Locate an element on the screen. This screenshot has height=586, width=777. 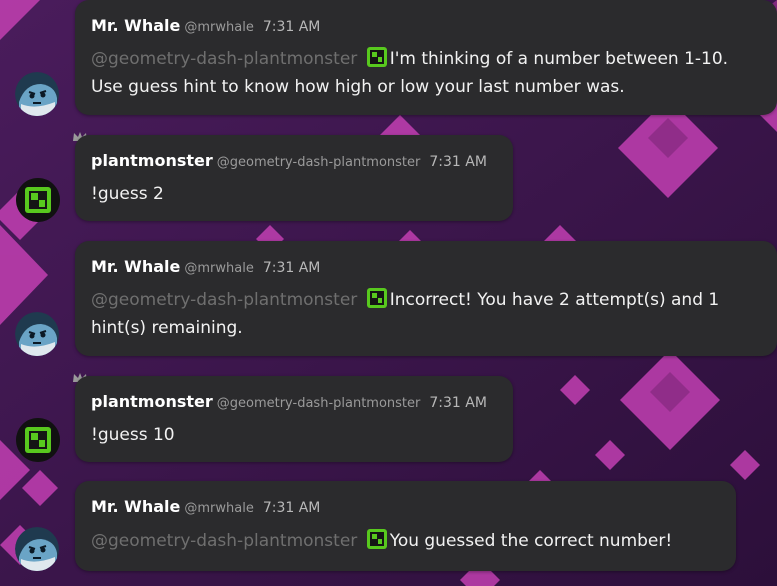
message-text: !guess 2 is located at coordinates (127, 194).